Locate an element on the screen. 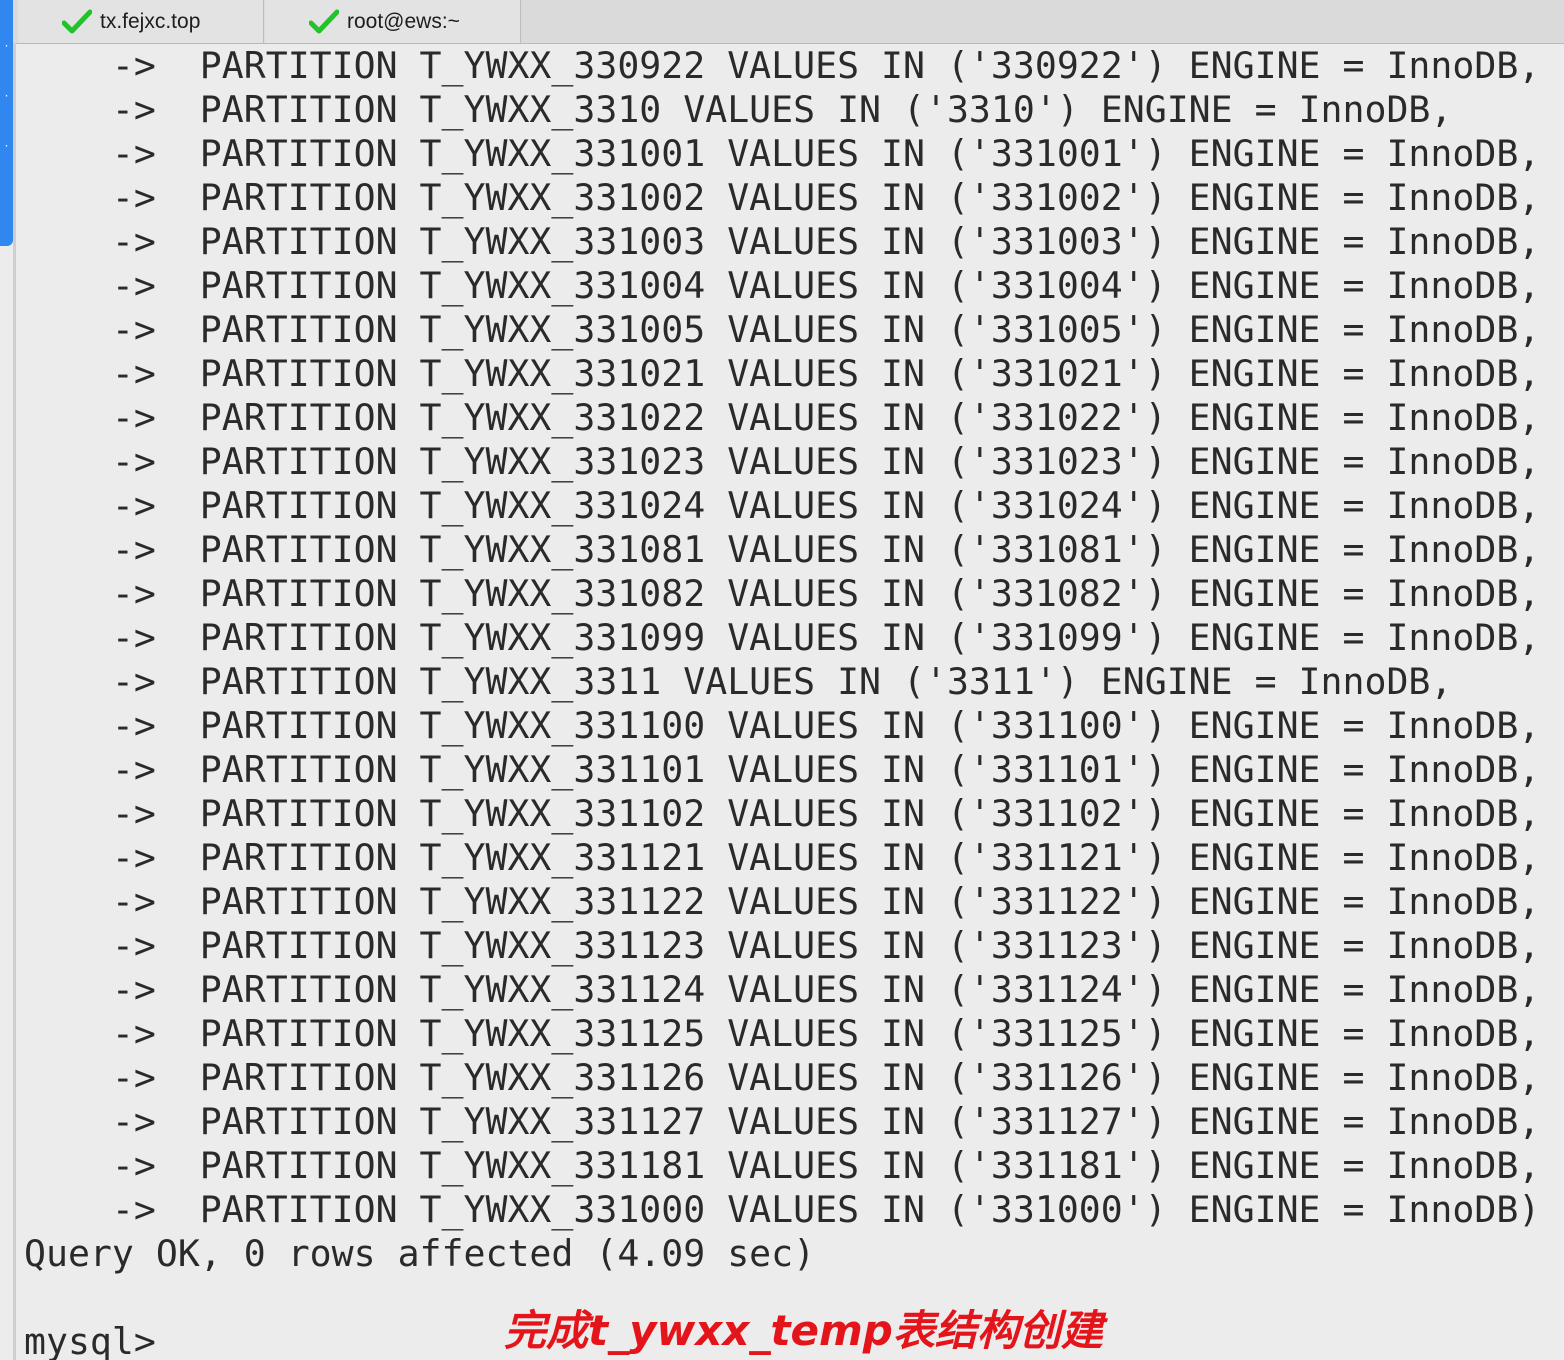 The image size is (1564, 1360). sidebar-handle: · · · is located at coordinates (6, 123).